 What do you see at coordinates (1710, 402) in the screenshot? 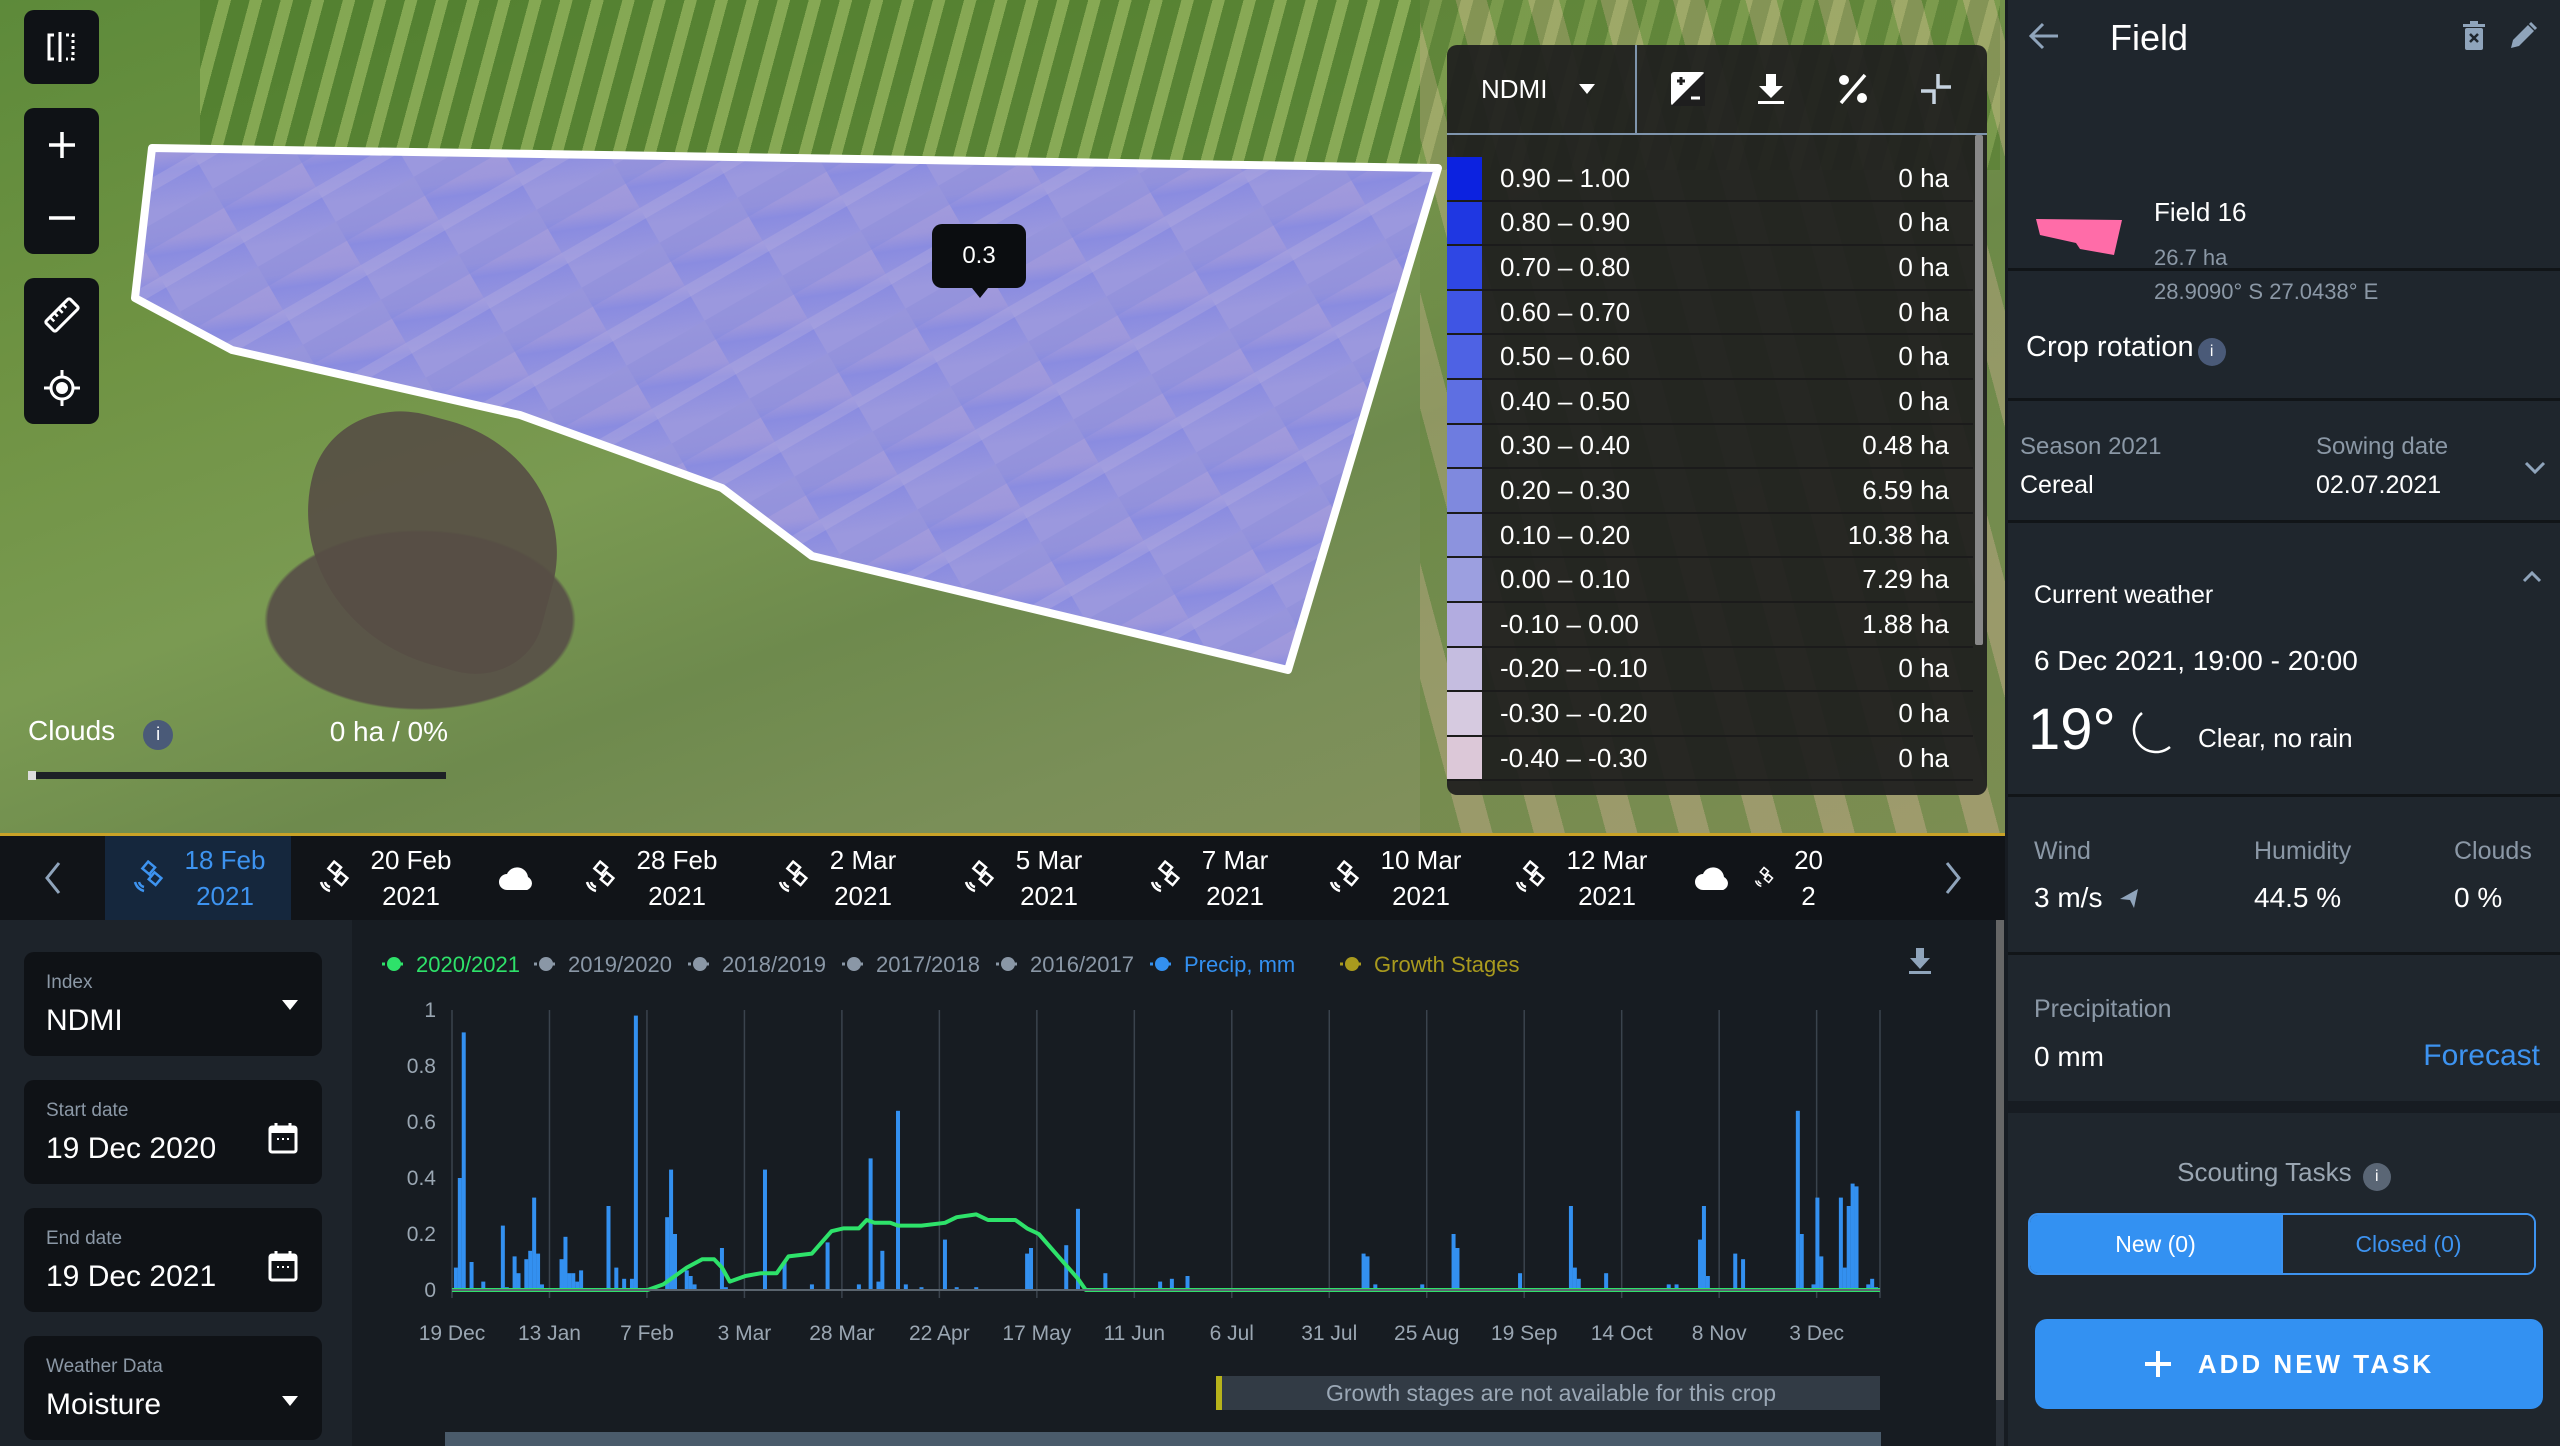
I see `legend-row: 0.40 – 0.50 0 ha` at bounding box center [1710, 402].